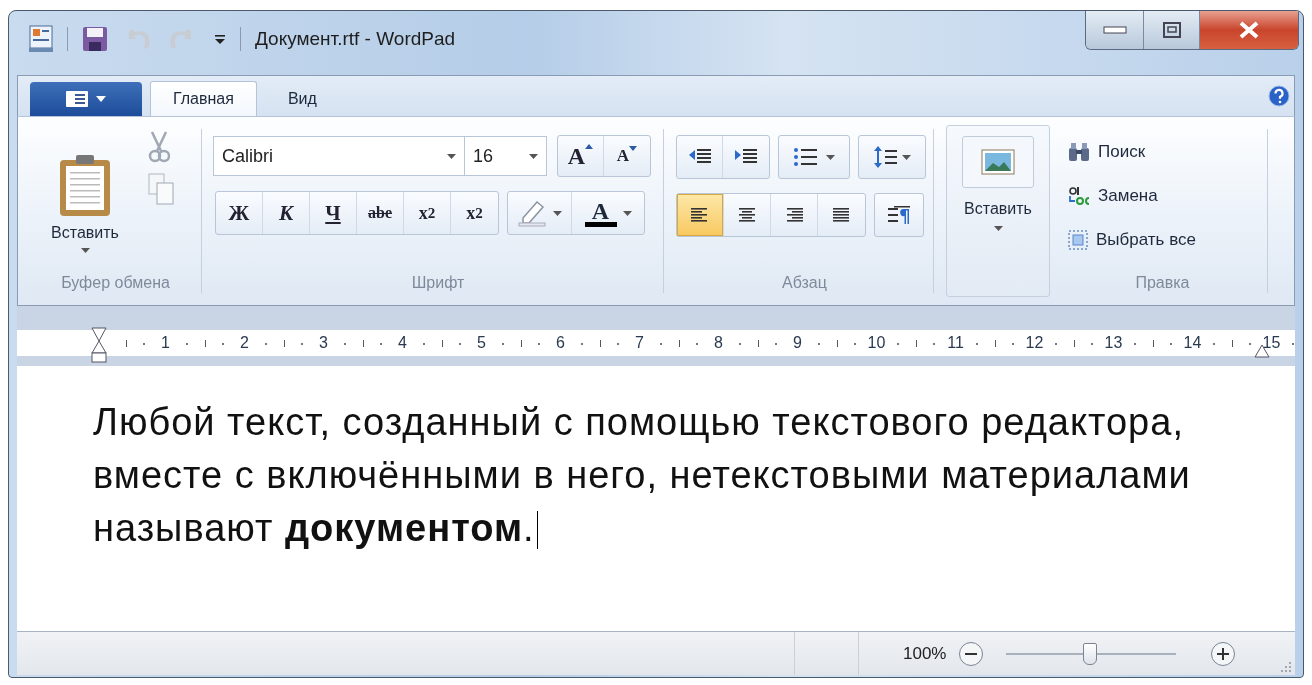 Image resolution: width=1312 pixels, height=685 pixels. I want to click on group-label: Буфер обмена, so click(115, 283).